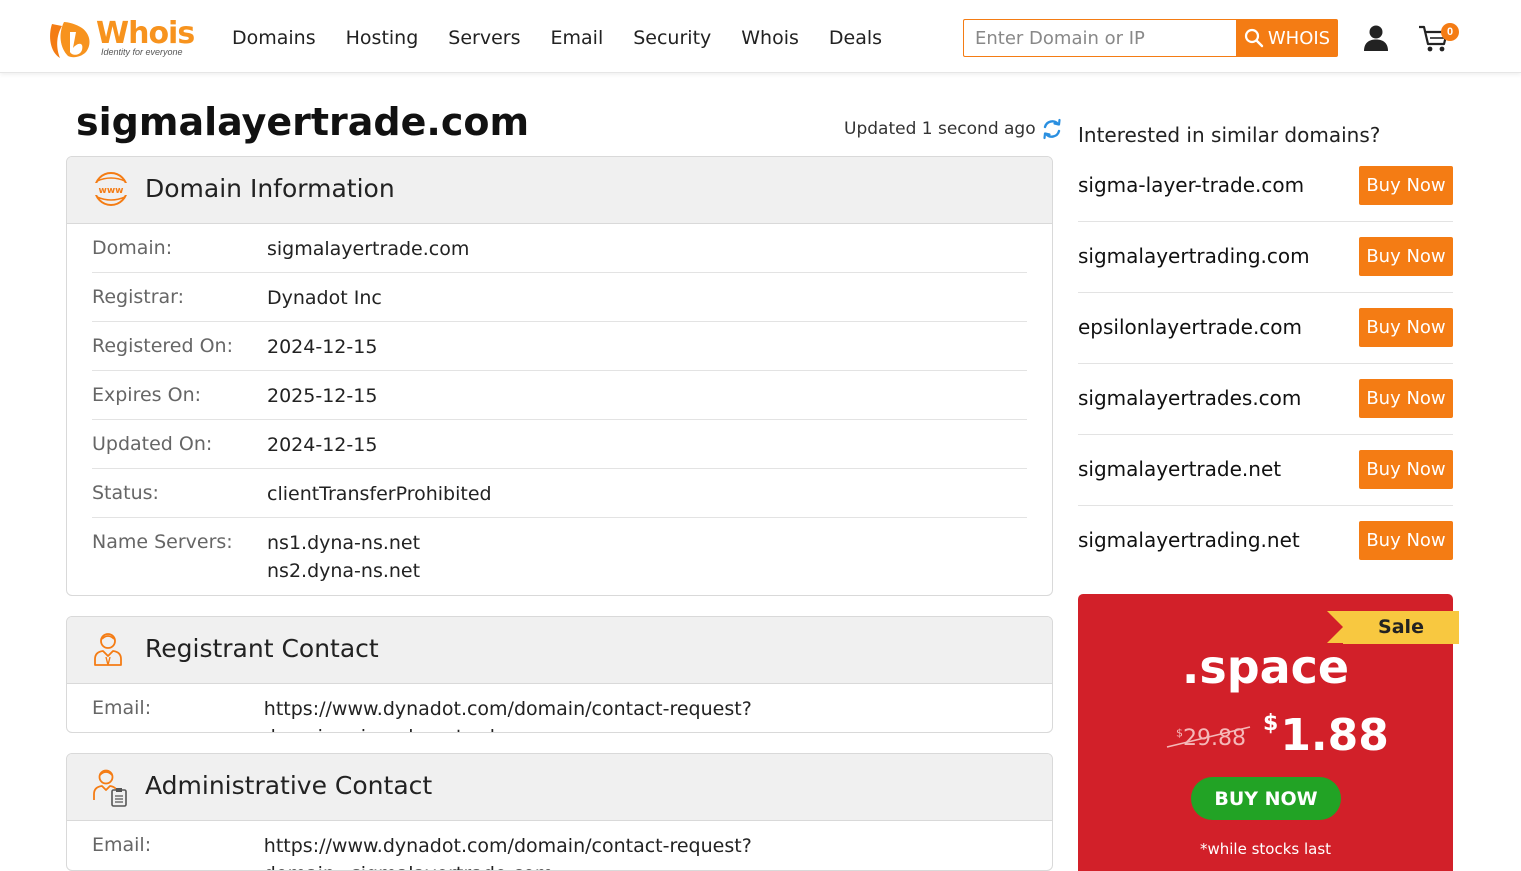 The width and height of the screenshot is (1521, 871). I want to click on person-icon, so click(108, 649).